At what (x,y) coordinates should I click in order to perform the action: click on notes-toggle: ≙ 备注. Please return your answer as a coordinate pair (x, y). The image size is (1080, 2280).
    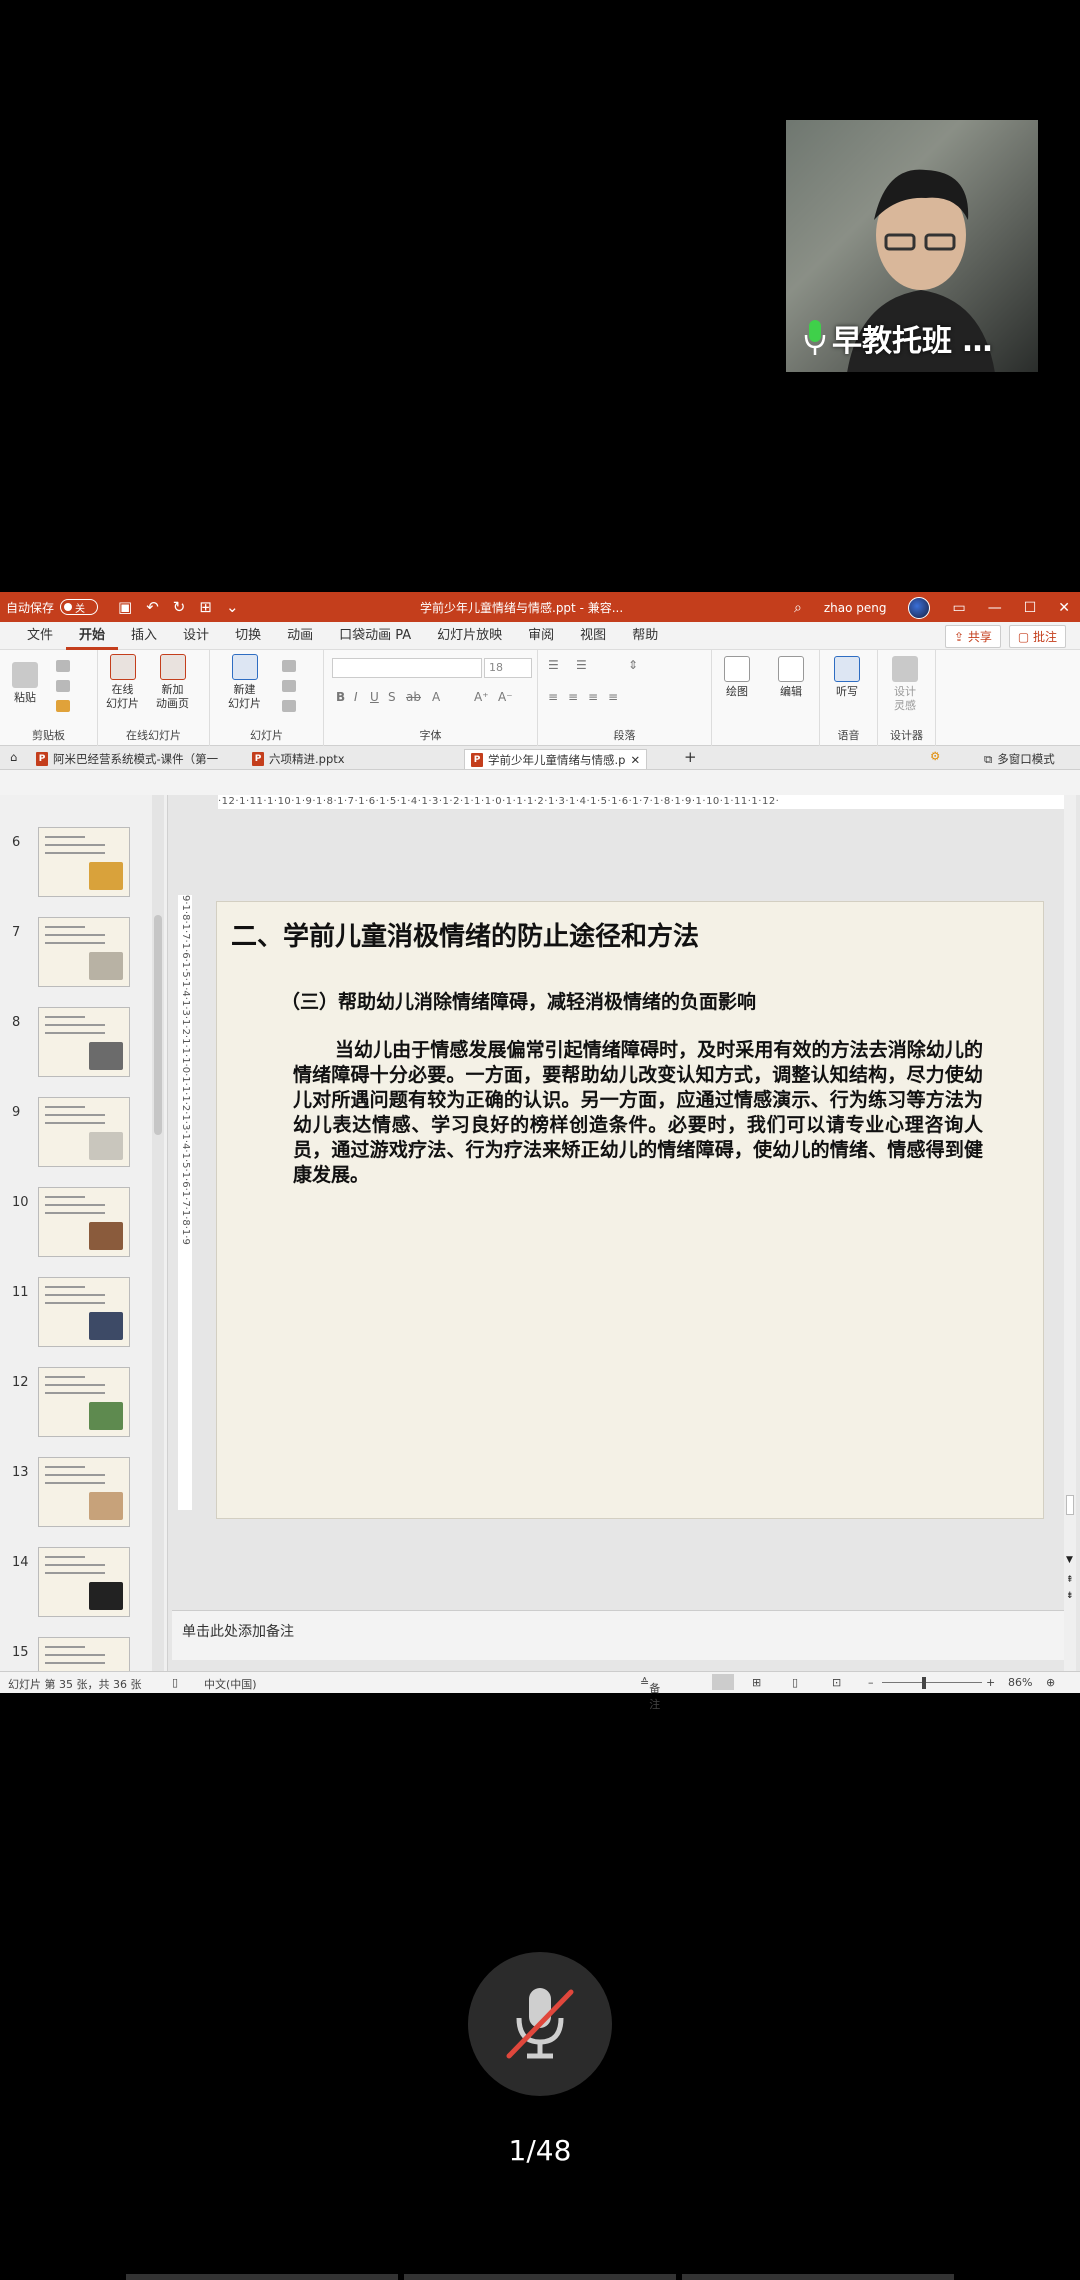
    Looking at the image, I should click on (650, 1693).